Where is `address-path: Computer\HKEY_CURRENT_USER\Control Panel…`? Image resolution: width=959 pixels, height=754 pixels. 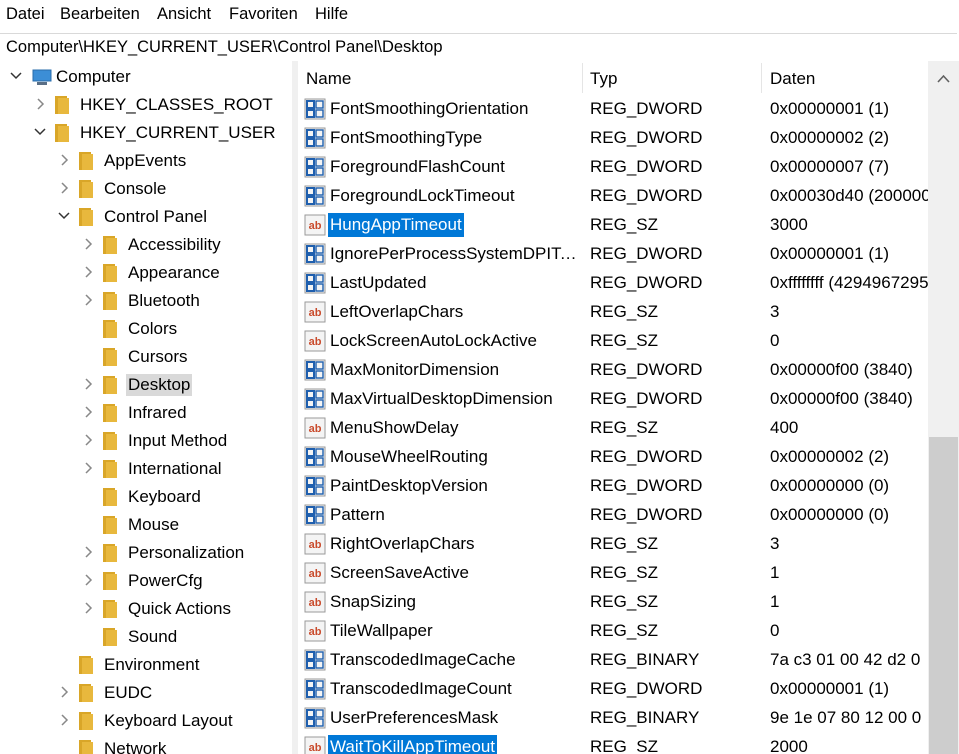 address-path: Computer\HKEY_CURRENT_USER\Control Panel… is located at coordinates (224, 47).